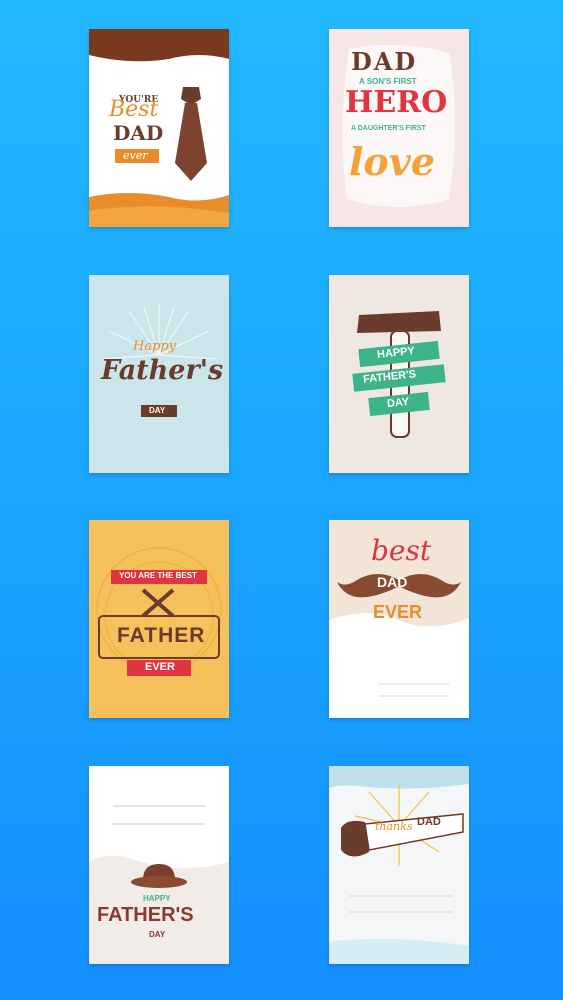  Describe the element at coordinates (399, 374) in the screenshot. I see `card-happy-fathers-day-hammer: HAPPY FATHER'S DAY` at that location.